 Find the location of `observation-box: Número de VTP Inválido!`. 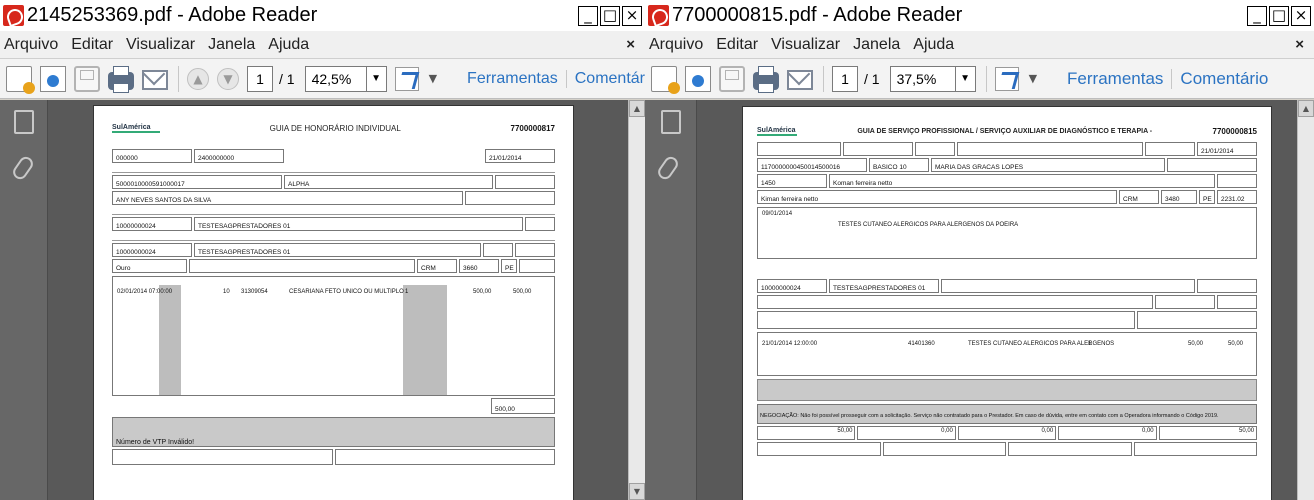

observation-box: Número de VTP Inválido! is located at coordinates (333, 432).